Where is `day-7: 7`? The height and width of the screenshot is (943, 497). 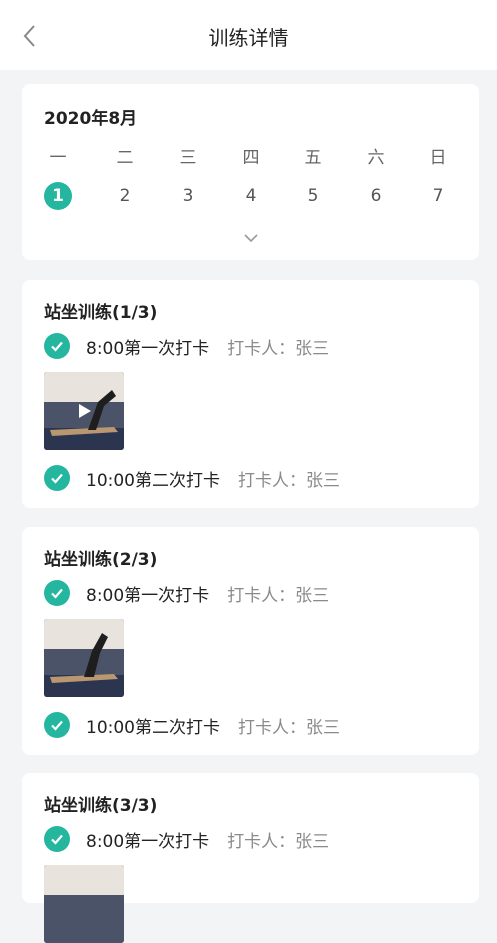 day-7: 7 is located at coordinates (438, 196).